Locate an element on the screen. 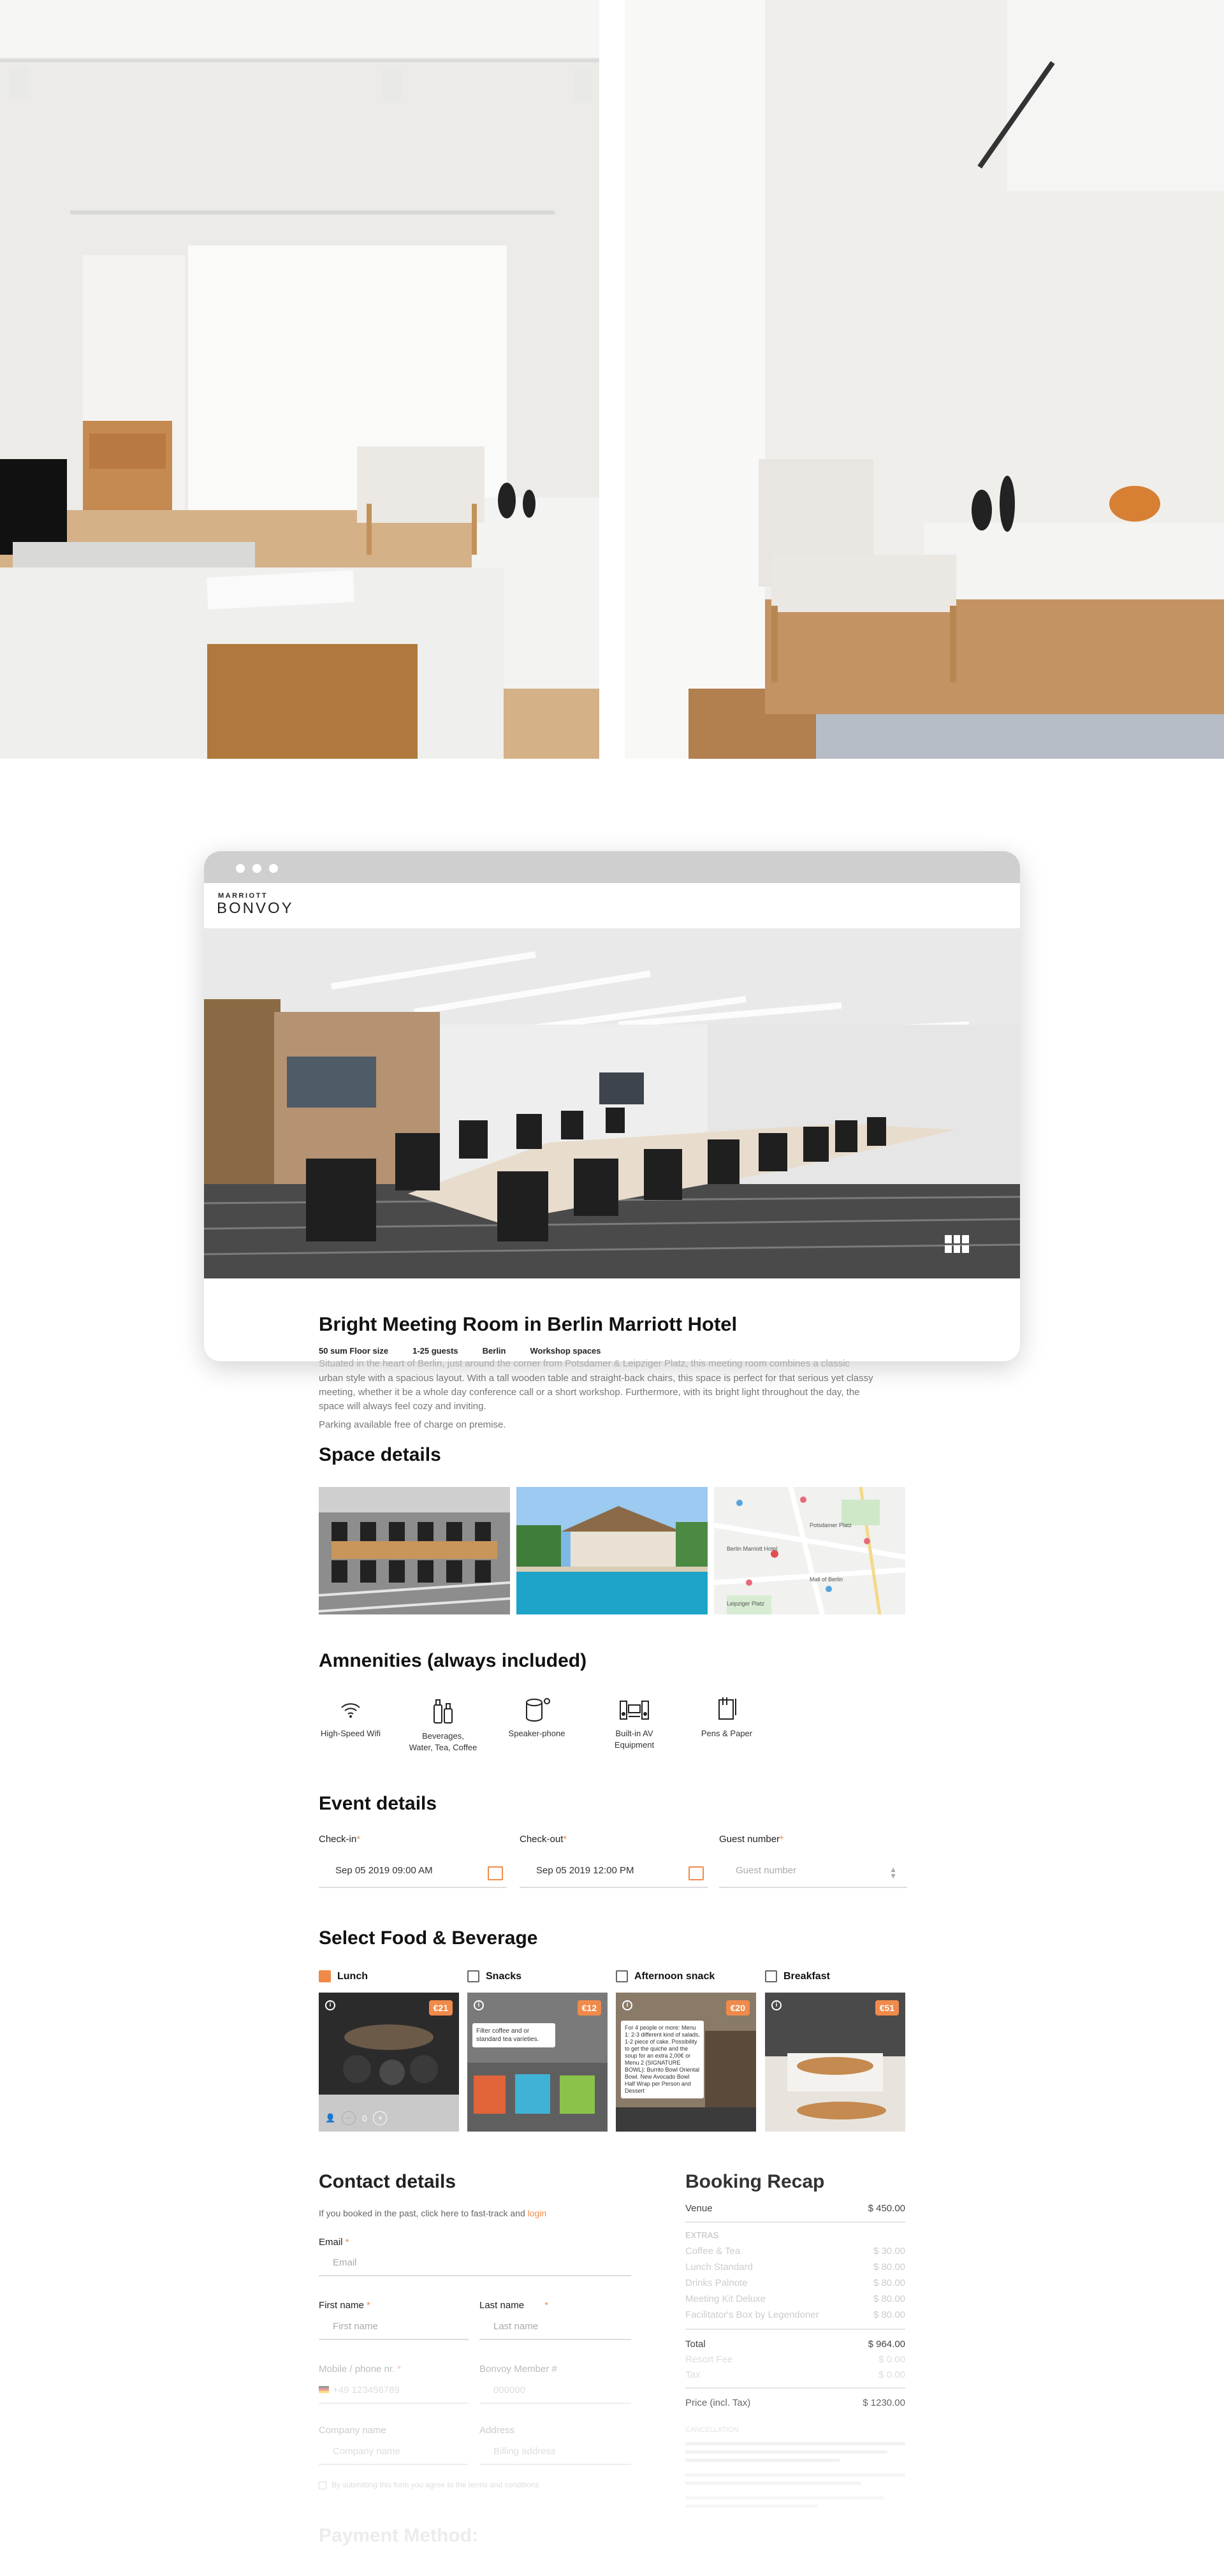 The image size is (1224, 2576). recap-label: Price (incl. Tax) is located at coordinates (718, 2402).